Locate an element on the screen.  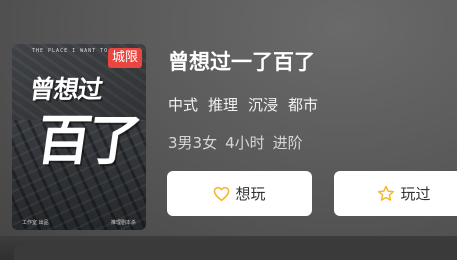
player-count: 3男3女 is located at coordinates (193, 143).